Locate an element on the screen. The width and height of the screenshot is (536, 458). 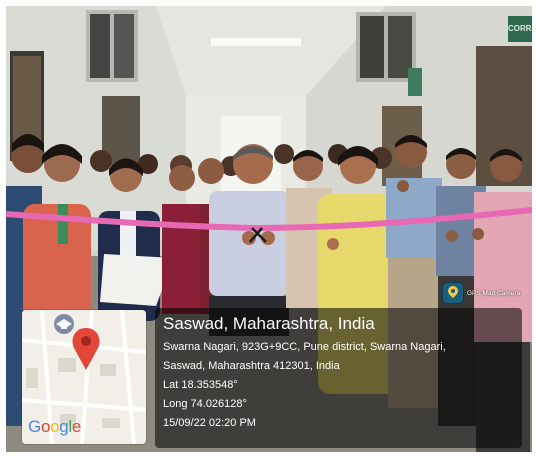
right-window-pane is located at coordinates (372, 47).